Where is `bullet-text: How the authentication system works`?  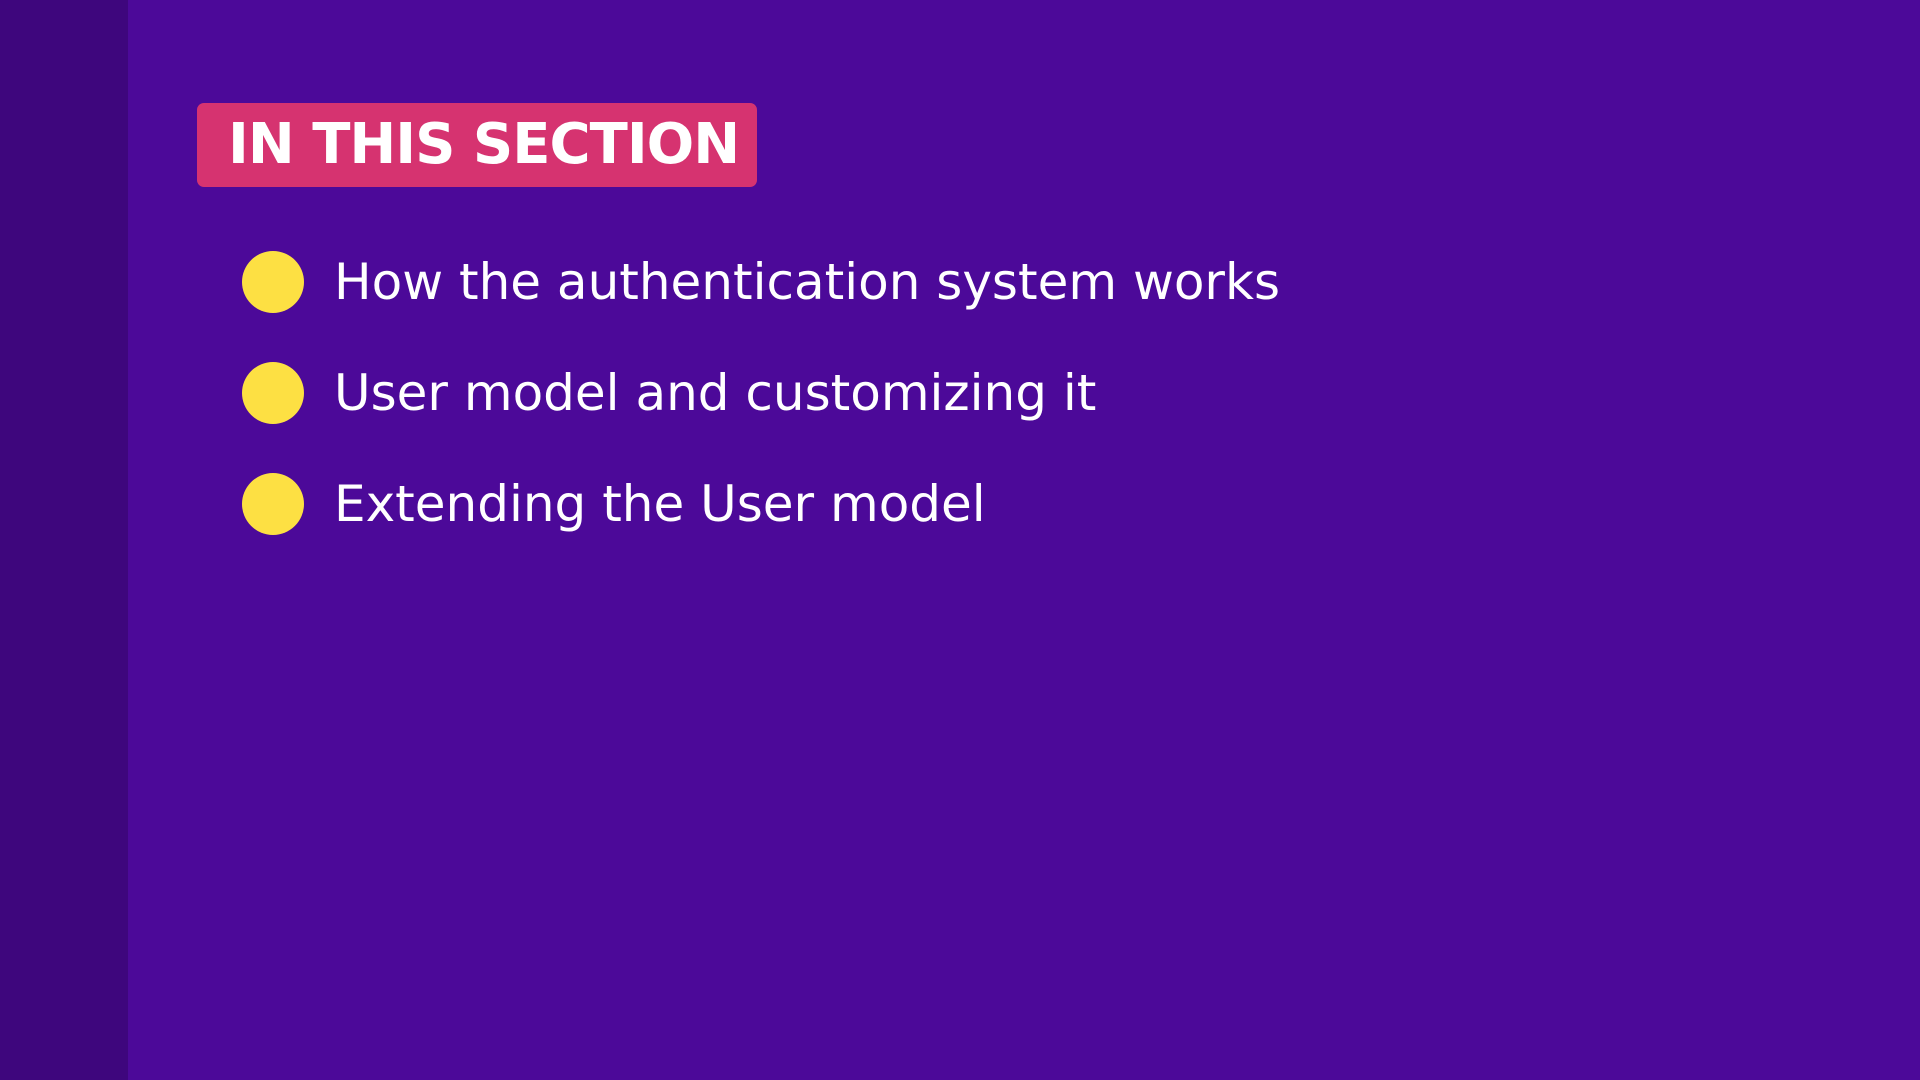
bullet-text: How the authentication system works is located at coordinates (807, 282).